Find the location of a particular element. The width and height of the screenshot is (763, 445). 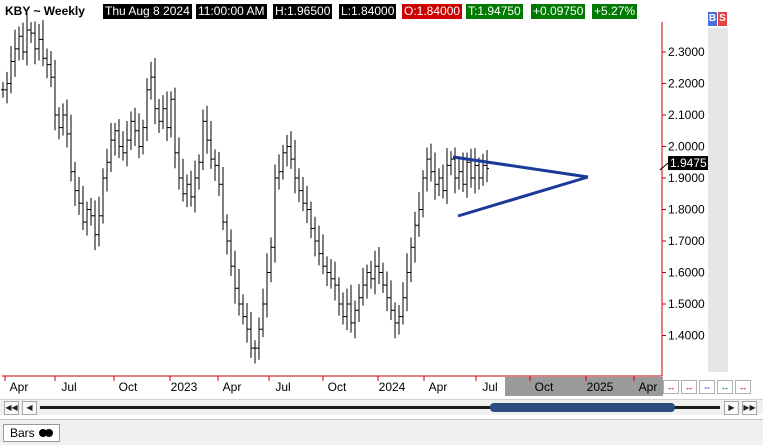

last-price-pointer is located at coordinates (664, 166).